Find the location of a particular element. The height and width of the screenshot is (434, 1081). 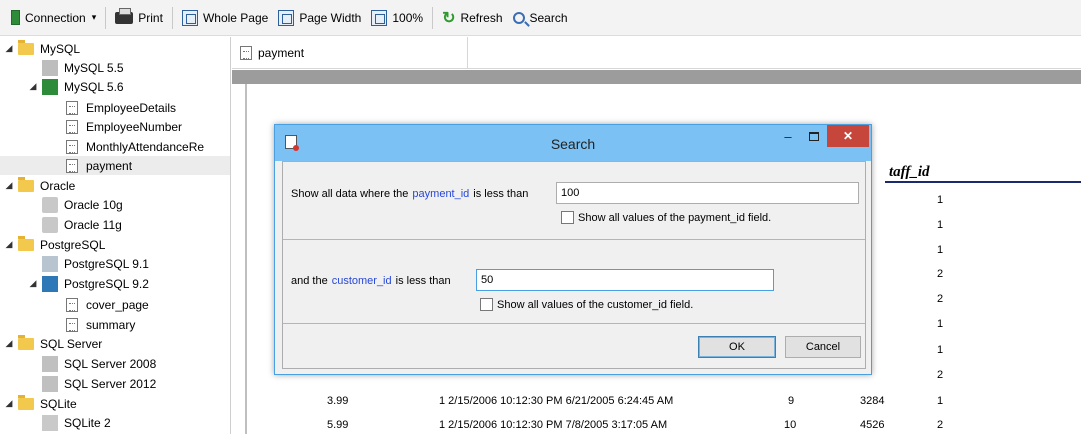

refresh-icon: ↻ is located at coordinates (449, 18).